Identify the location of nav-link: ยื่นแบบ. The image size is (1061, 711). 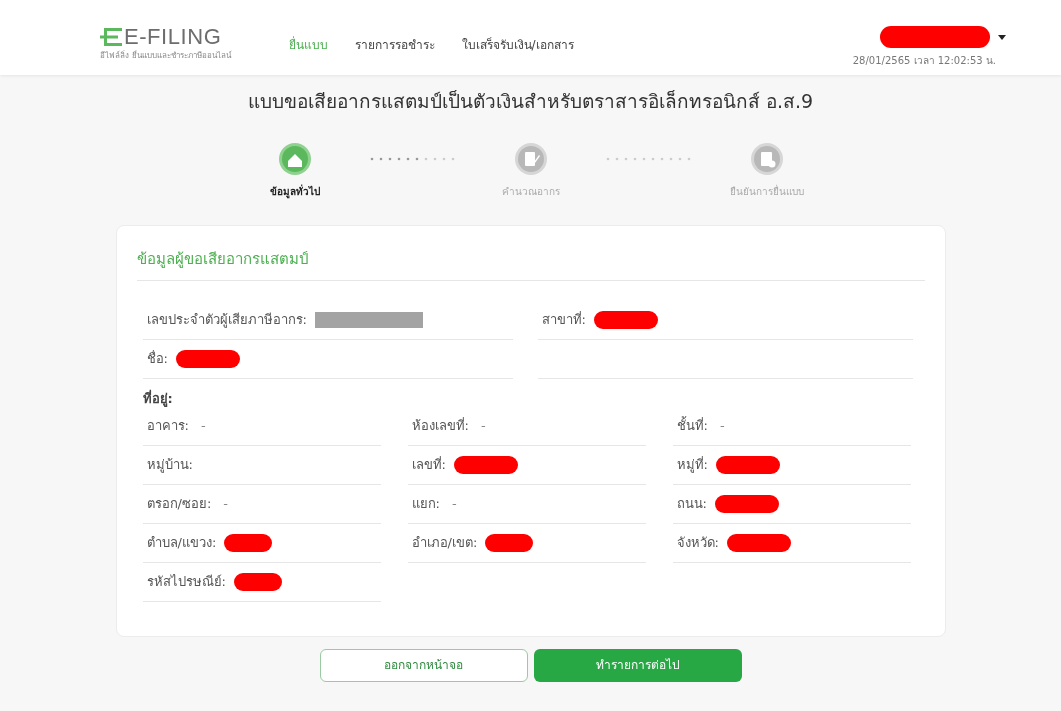
(308, 45).